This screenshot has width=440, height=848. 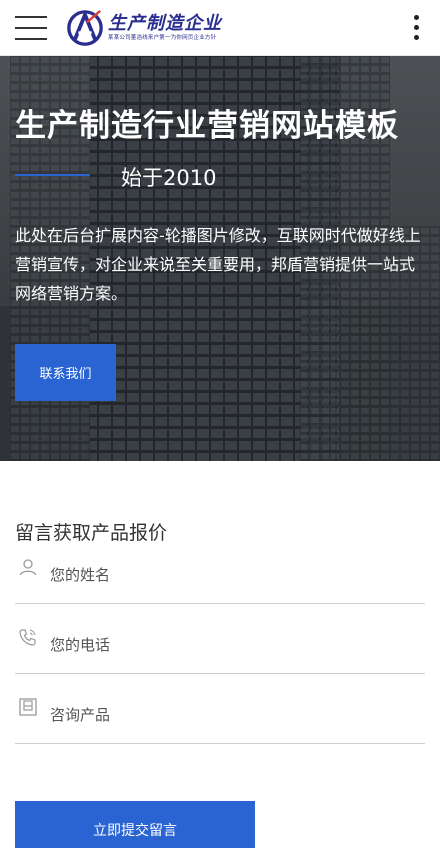 What do you see at coordinates (220, 581) in the screenshot?
I see `name-field: 您的姓名` at bounding box center [220, 581].